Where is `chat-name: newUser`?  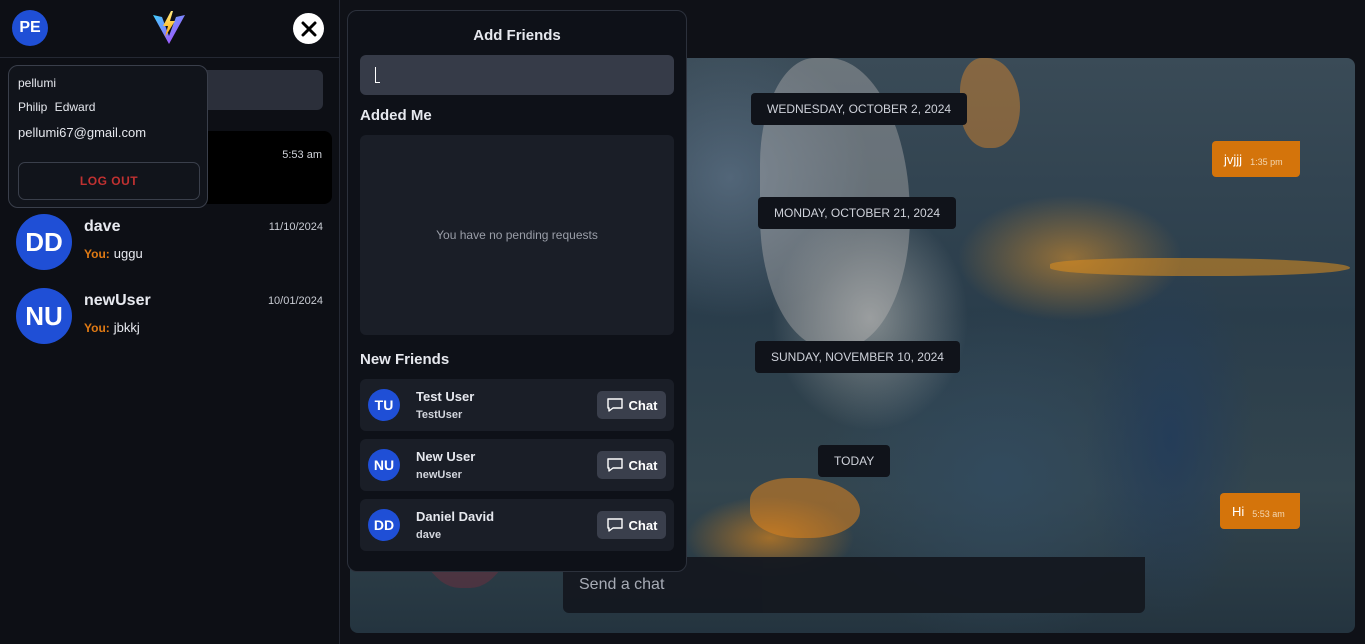 chat-name: newUser is located at coordinates (117, 300).